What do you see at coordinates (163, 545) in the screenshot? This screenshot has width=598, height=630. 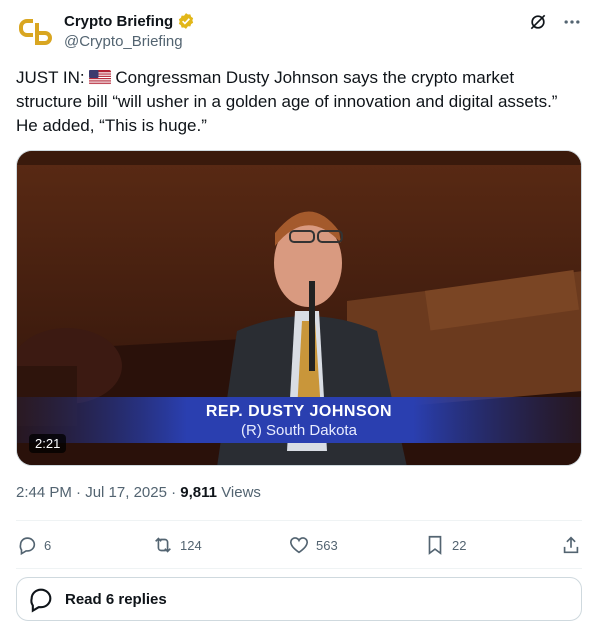 I see `repost-icon` at bounding box center [163, 545].